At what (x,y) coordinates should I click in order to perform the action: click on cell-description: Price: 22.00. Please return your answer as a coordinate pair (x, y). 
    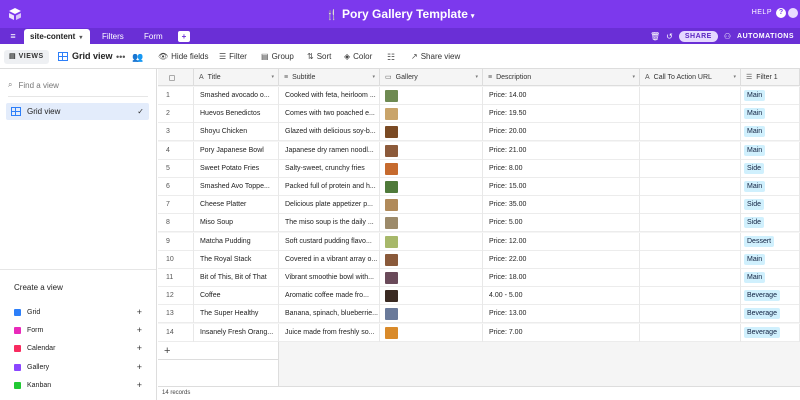
    Looking at the image, I should click on (561, 259).